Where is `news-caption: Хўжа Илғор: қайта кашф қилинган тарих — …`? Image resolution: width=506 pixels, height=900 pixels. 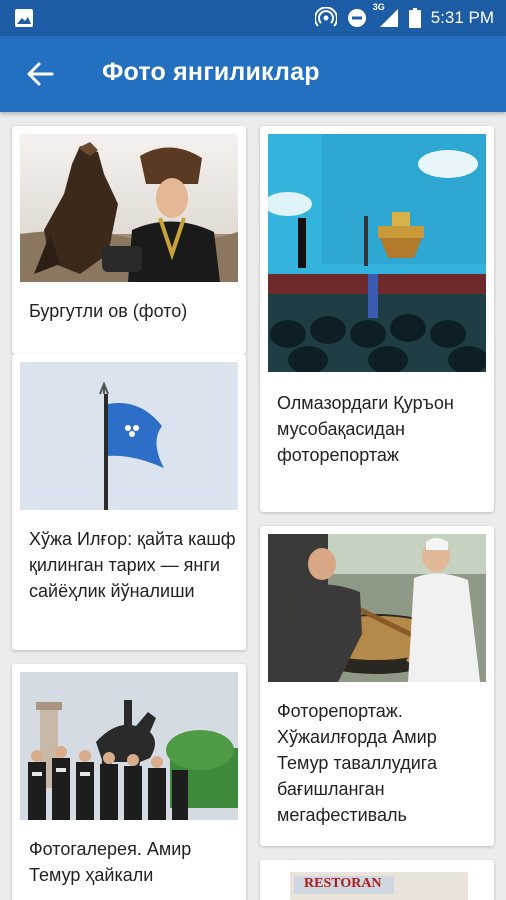
news-caption: Хўжа Илғор: қайта кашф қилинган тарих — … is located at coordinates (132, 565).